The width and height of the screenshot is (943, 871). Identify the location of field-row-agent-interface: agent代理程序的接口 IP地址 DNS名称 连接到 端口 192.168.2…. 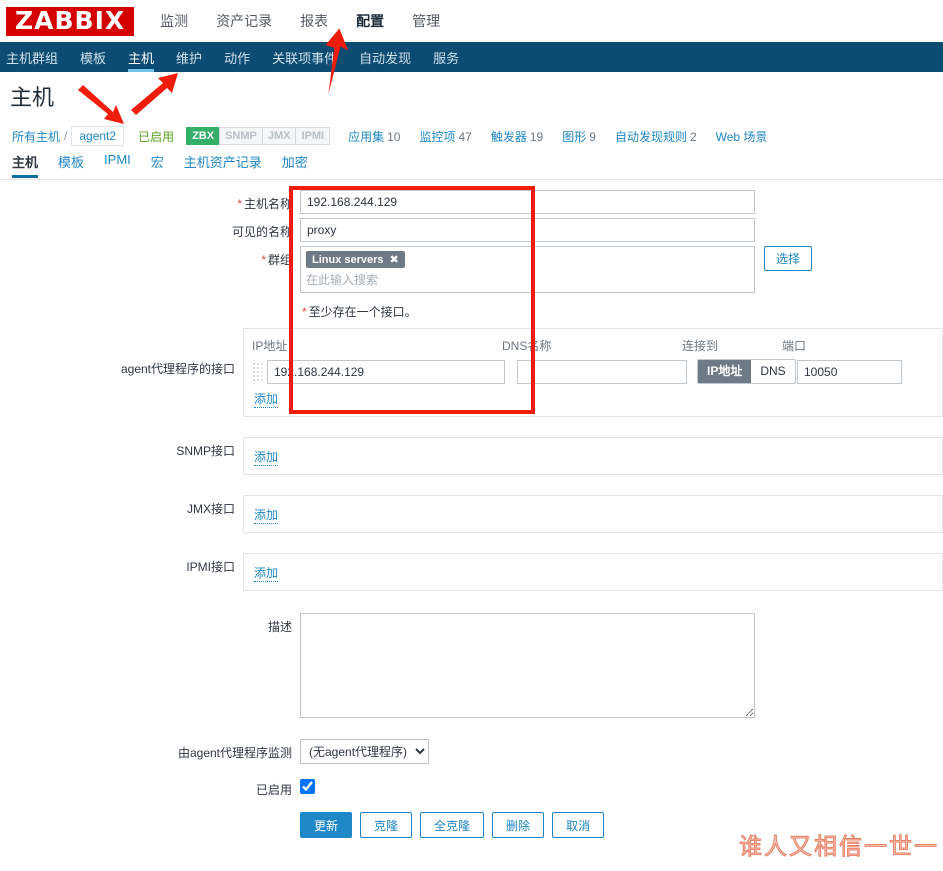
(471, 370).